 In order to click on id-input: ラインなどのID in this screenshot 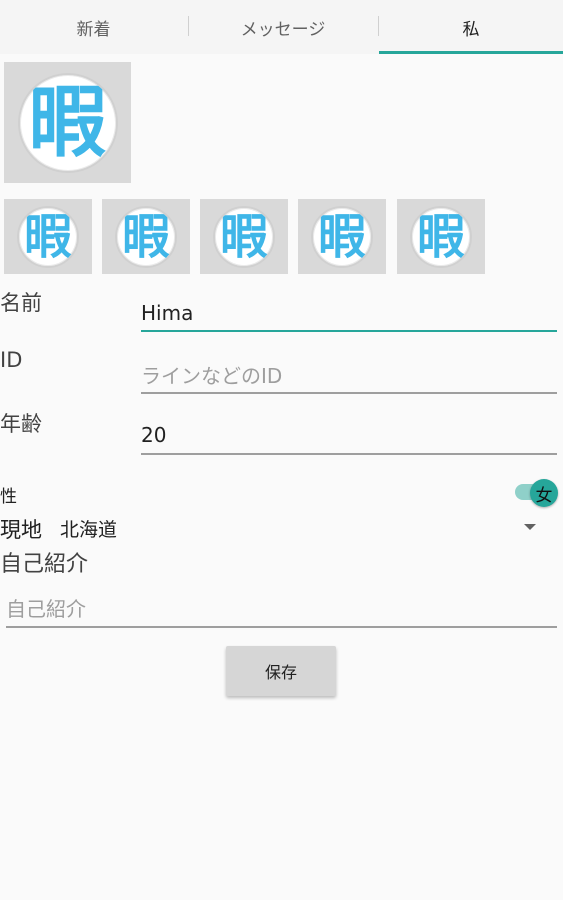, I will do `click(349, 374)`.